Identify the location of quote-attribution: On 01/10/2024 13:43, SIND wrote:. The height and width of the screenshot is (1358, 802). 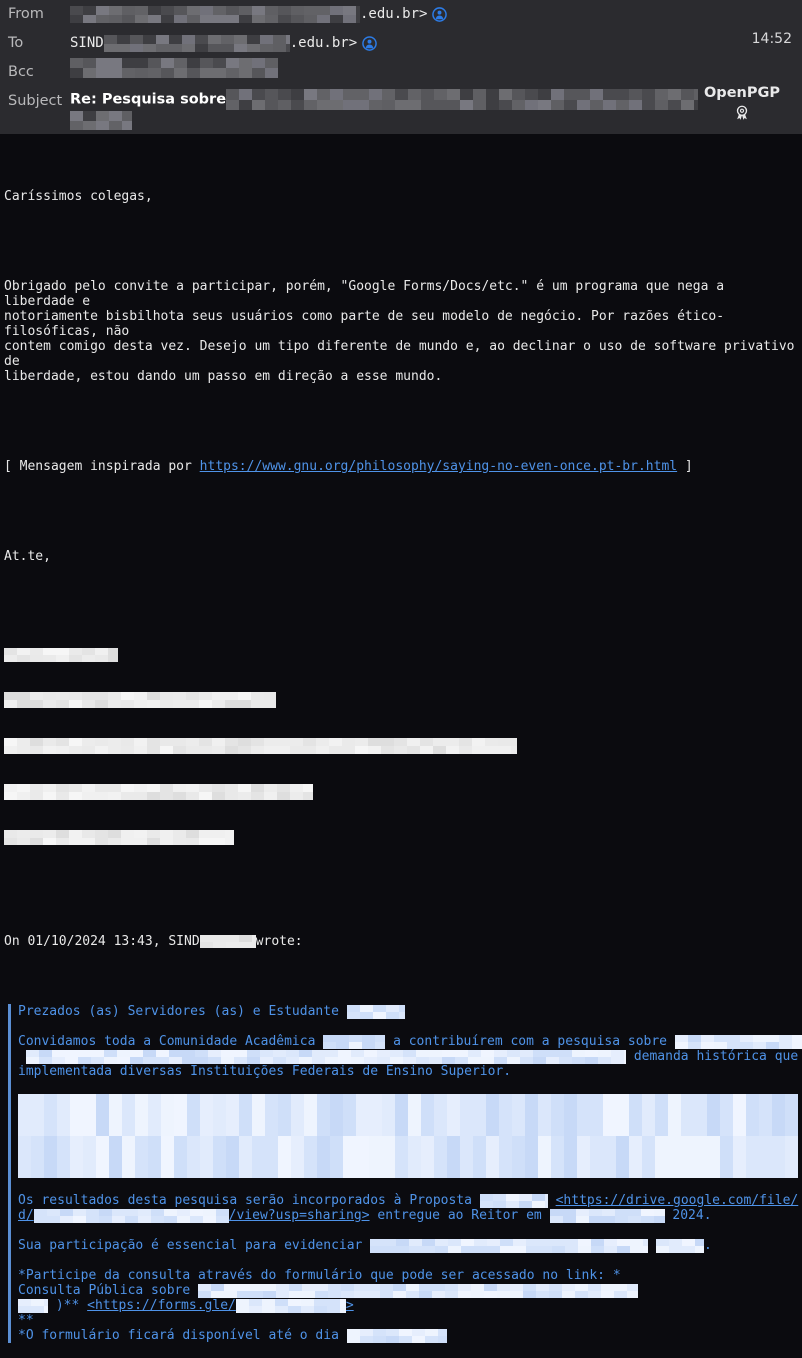
(401, 941).